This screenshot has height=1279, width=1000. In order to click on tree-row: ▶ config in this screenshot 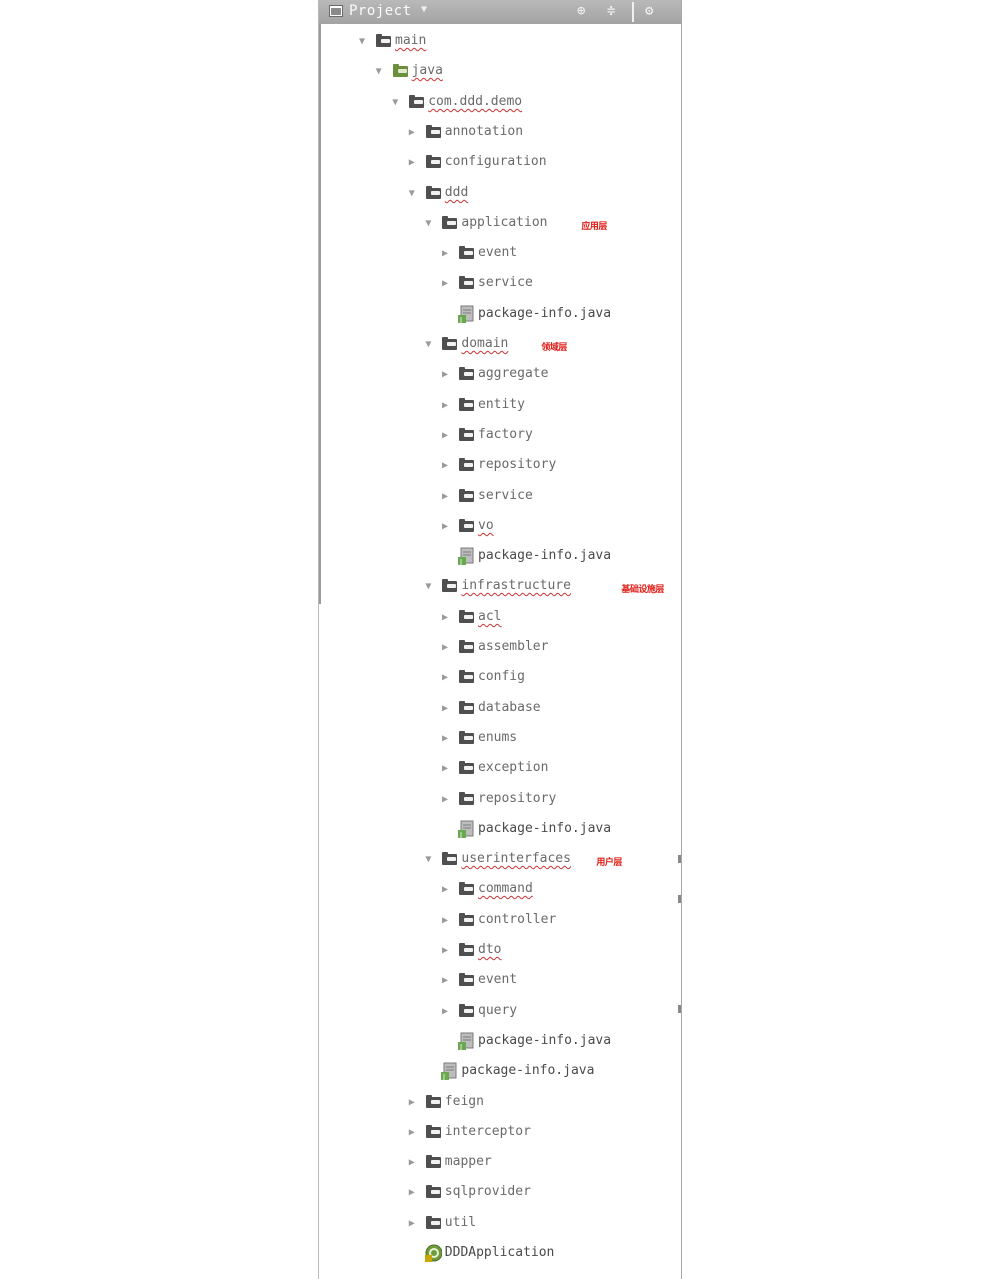, I will do `click(499, 678)`.